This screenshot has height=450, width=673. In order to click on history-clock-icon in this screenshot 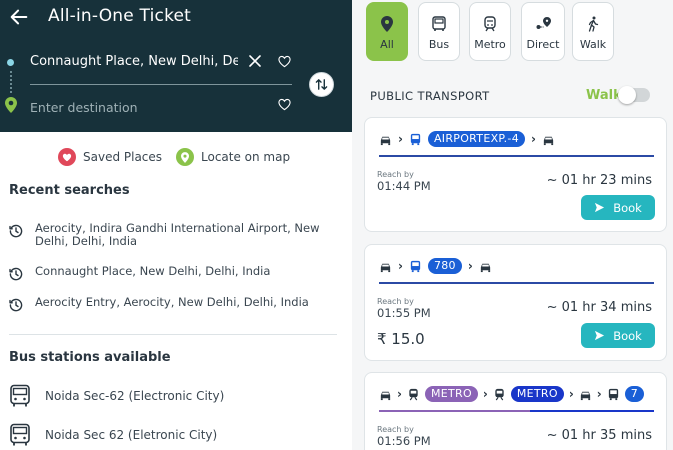, I will do `click(16, 231)`.